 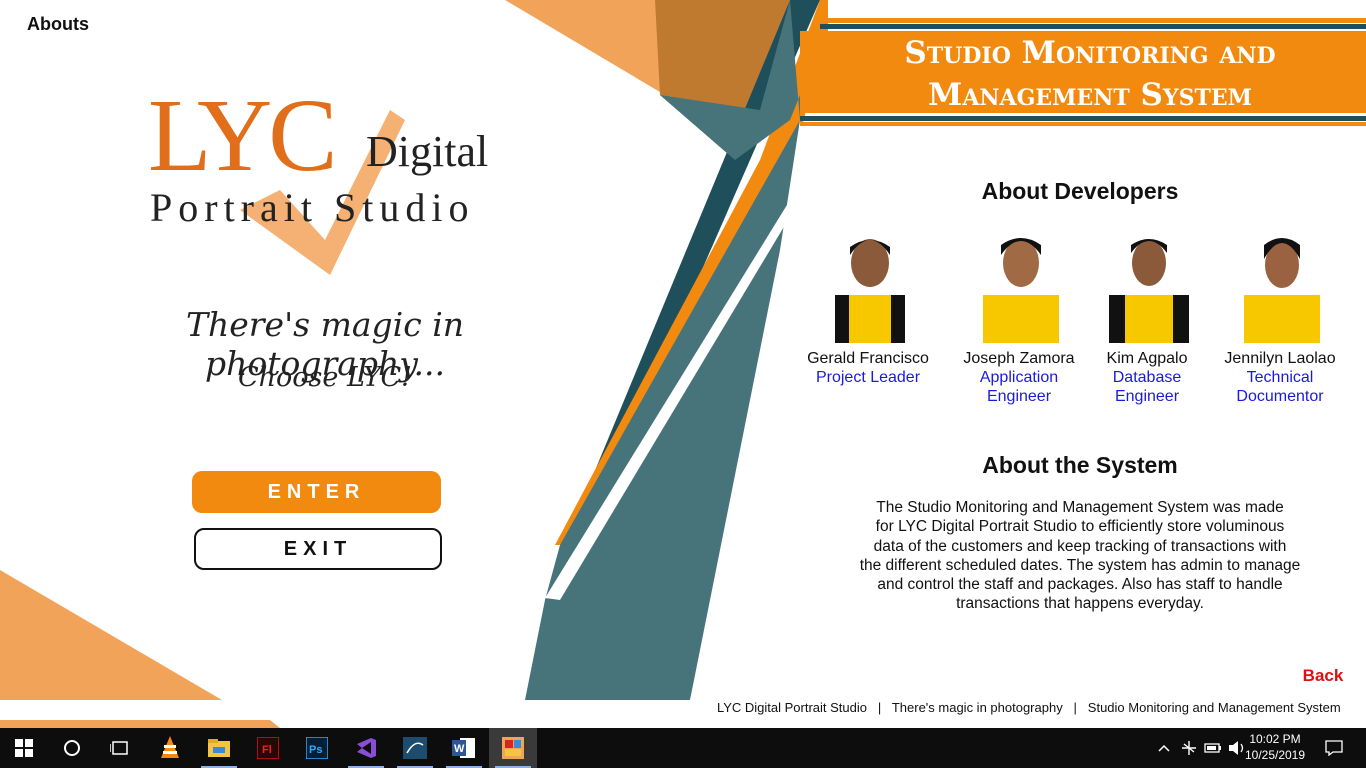 What do you see at coordinates (120, 748) in the screenshot?
I see `task-view-icon` at bounding box center [120, 748].